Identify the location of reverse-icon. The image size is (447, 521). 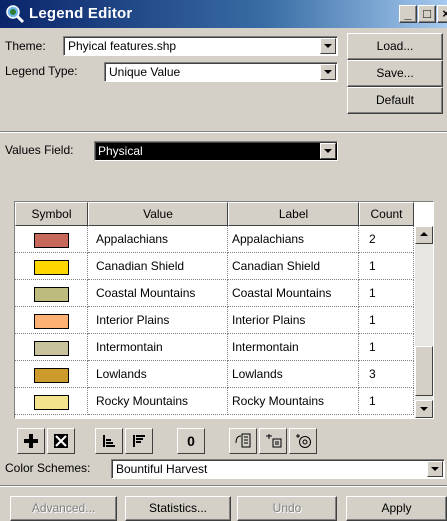
(274, 441).